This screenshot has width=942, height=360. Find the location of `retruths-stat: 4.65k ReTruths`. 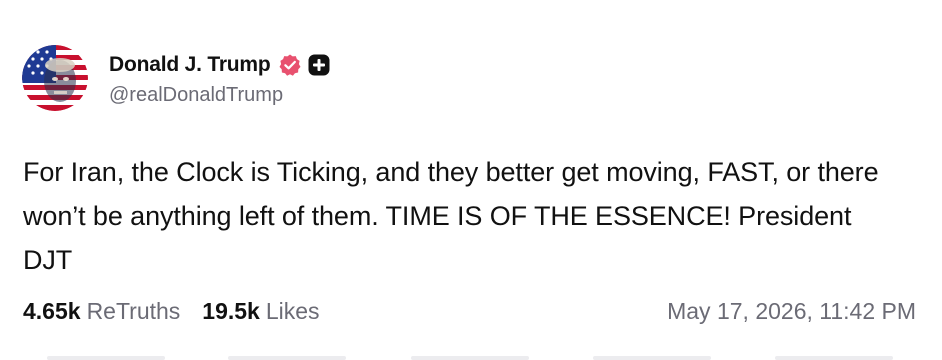

retruths-stat: 4.65k ReTruths is located at coordinates (101, 311).